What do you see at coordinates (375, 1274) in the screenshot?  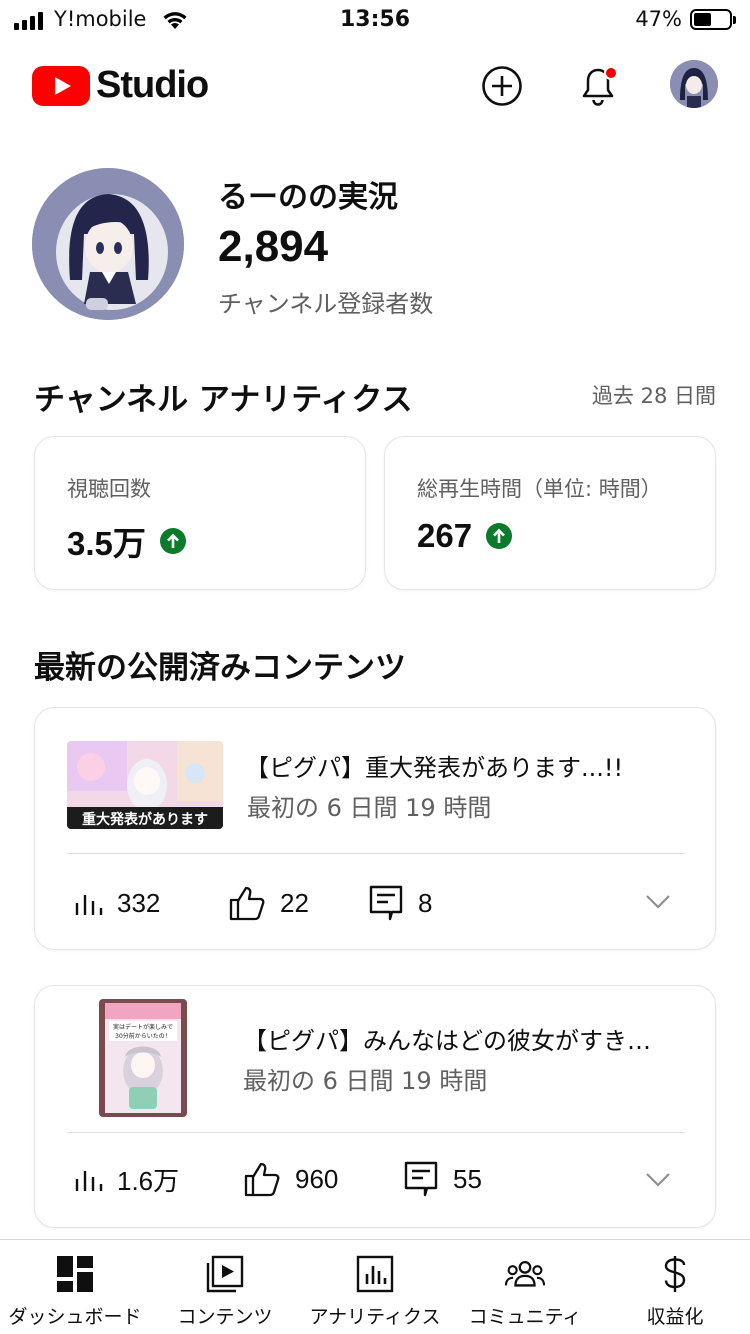 I see `analytics-icon` at bounding box center [375, 1274].